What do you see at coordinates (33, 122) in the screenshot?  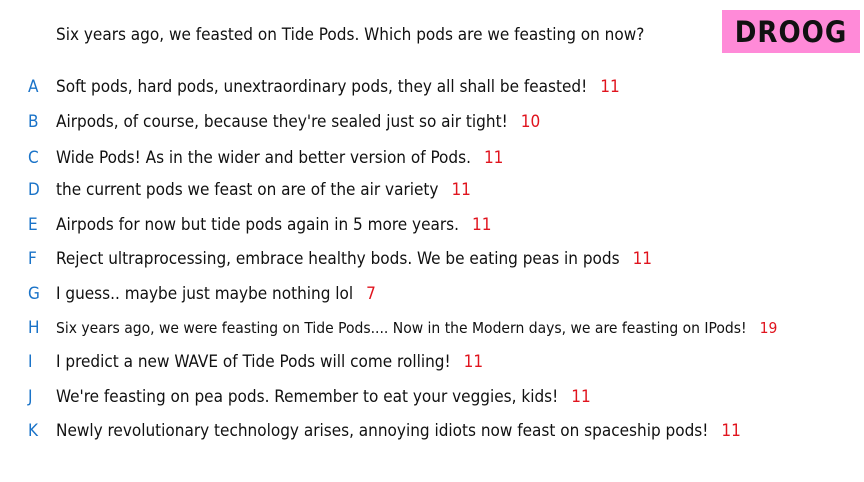 I see `answer-letter: B` at bounding box center [33, 122].